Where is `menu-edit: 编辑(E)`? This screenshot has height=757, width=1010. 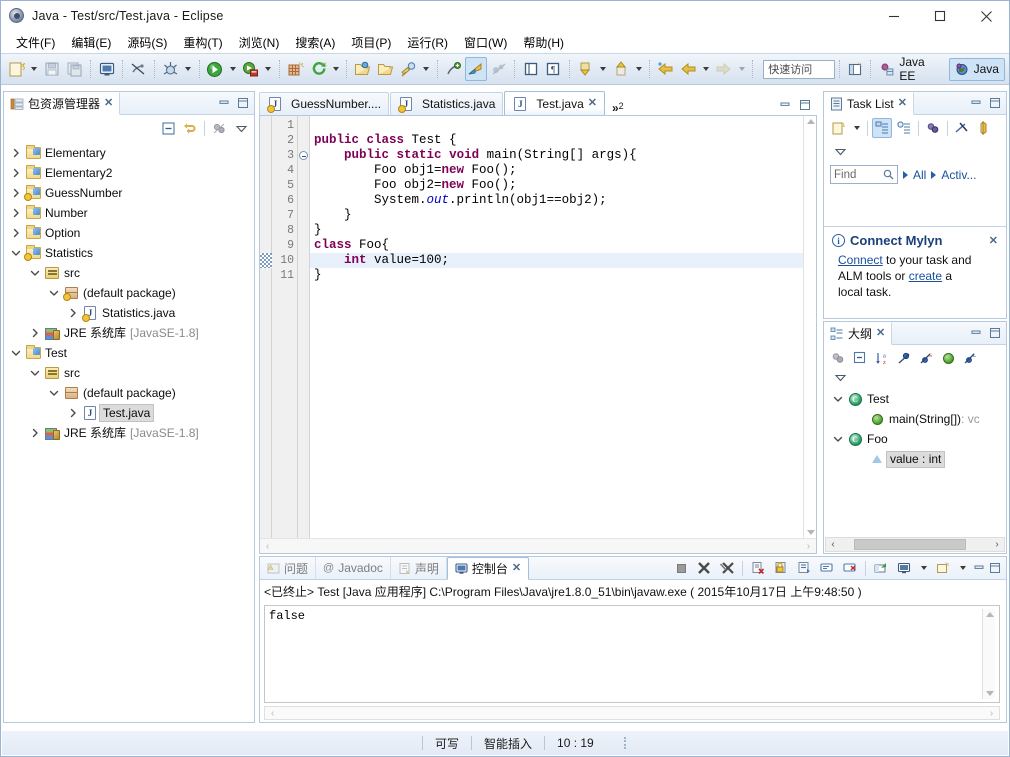
menu-edit: 编辑(E) is located at coordinates (91, 42).